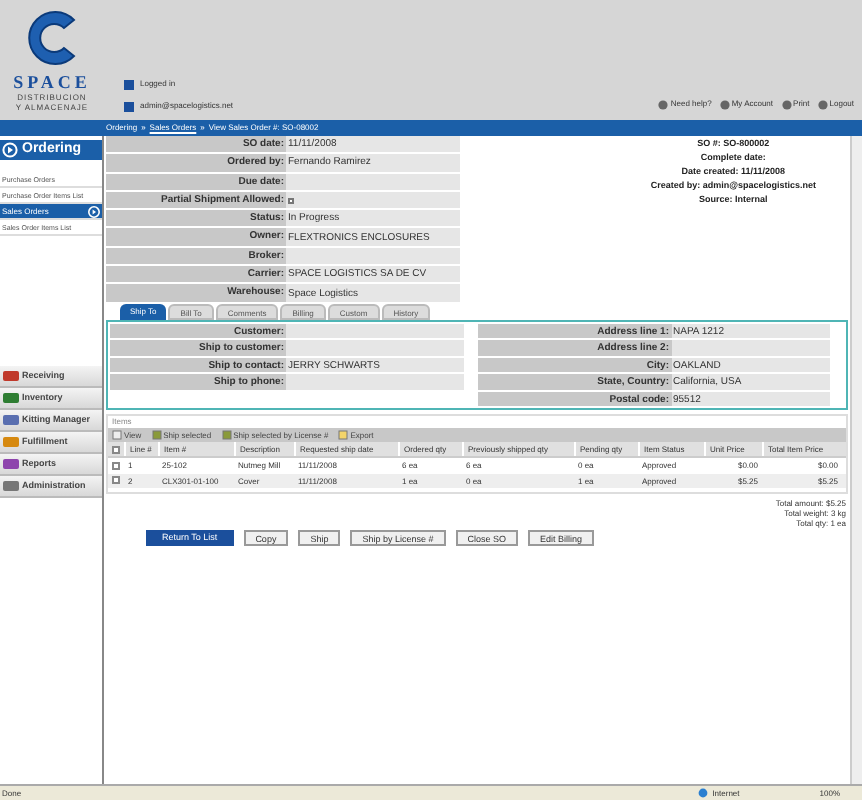 The width and height of the screenshot is (862, 800). Describe the element at coordinates (94, 211) in the screenshot. I see `arrow-icon` at that location.